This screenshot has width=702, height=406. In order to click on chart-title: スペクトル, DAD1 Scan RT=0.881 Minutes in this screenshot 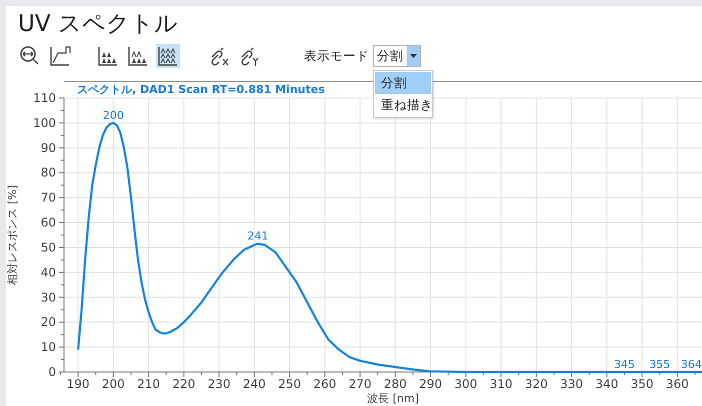, I will do `click(201, 89)`.